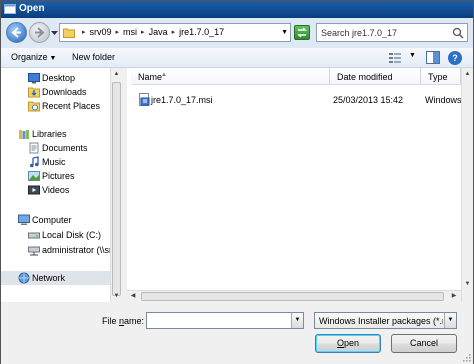  What do you see at coordinates (340, 343) in the screenshot?
I see `open-label-mnemonic: O` at bounding box center [340, 343].